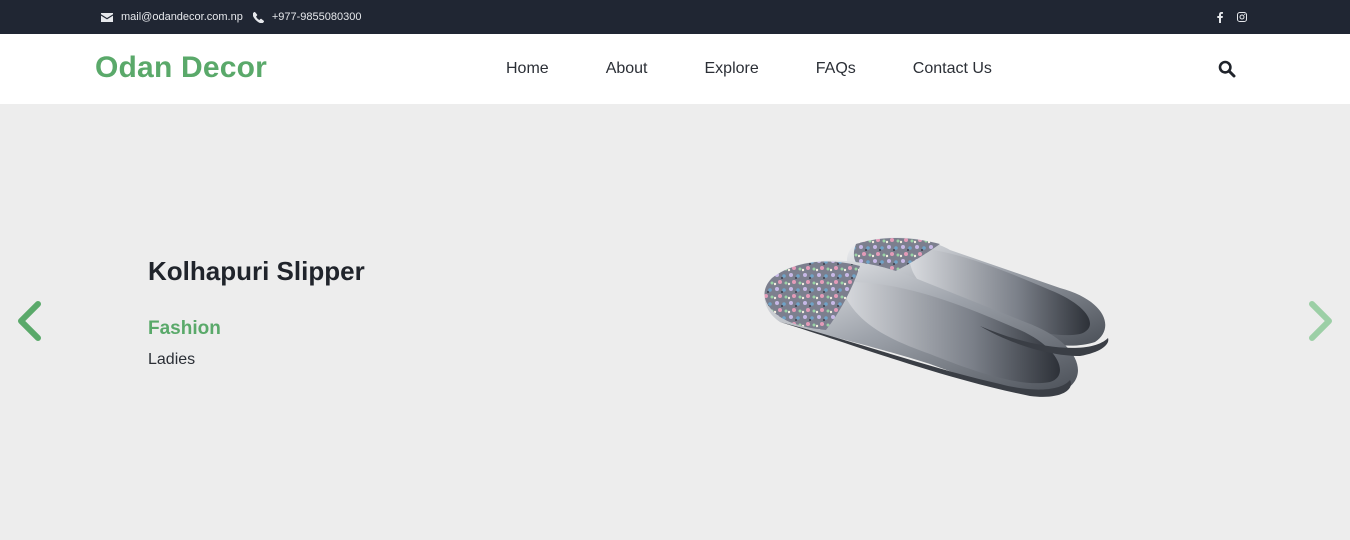 This screenshot has height=540, width=1350. What do you see at coordinates (1227, 71) in the screenshot?
I see `search-icon` at bounding box center [1227, 71].